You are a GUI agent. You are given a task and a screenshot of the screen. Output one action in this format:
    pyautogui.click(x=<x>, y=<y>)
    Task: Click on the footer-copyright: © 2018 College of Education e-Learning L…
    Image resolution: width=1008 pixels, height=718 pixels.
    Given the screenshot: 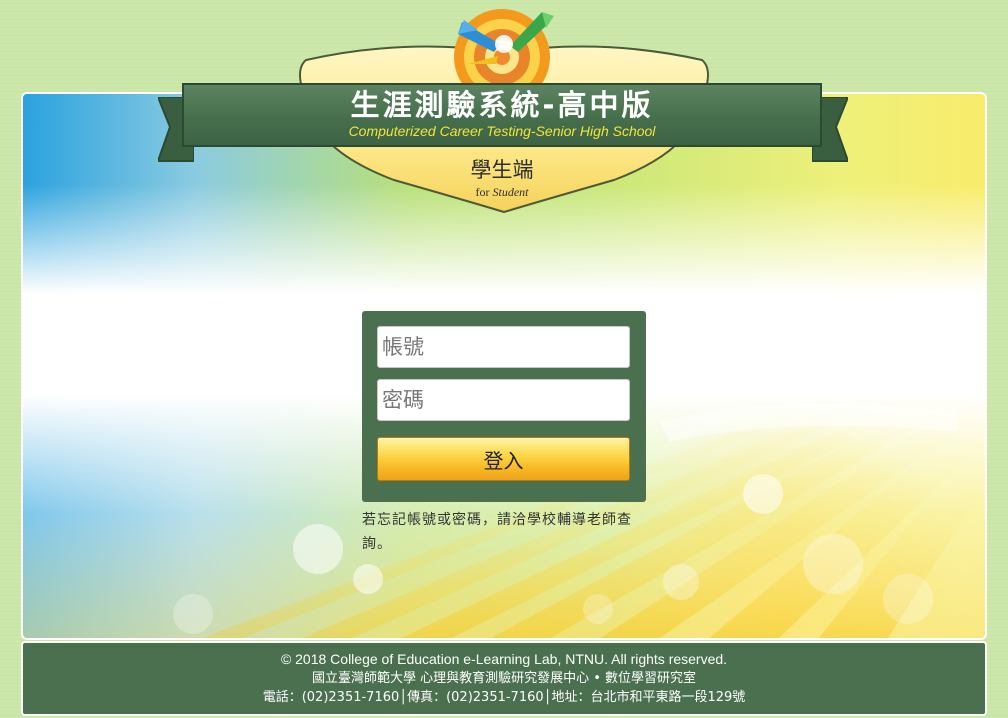 What is the action you would take?
    pyautogui.click(x=504, y=659)
    